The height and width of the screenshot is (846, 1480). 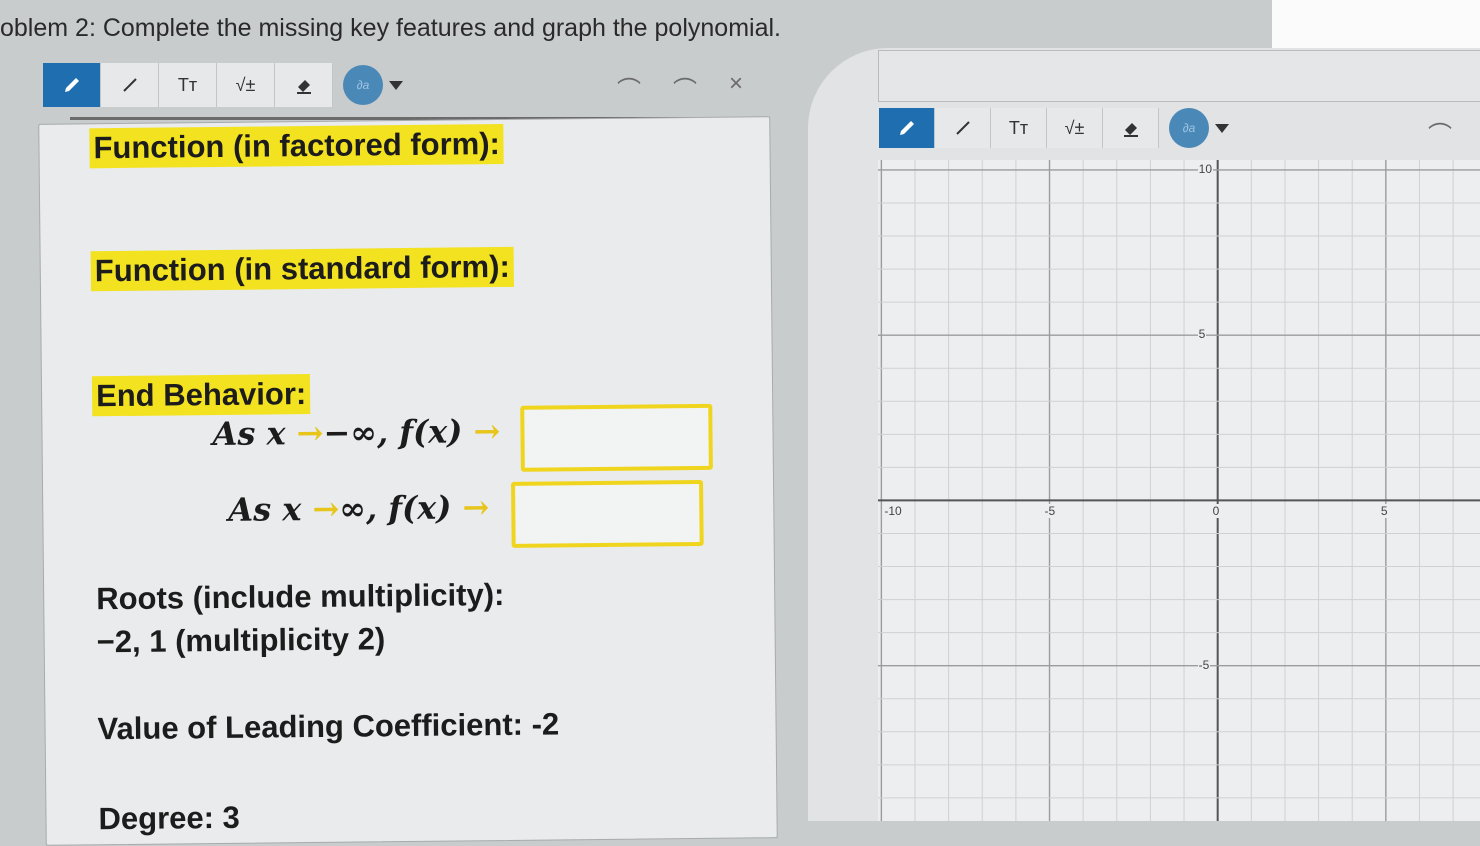 I want to click on color-dropdown-icon, so click(x=396, y=85).